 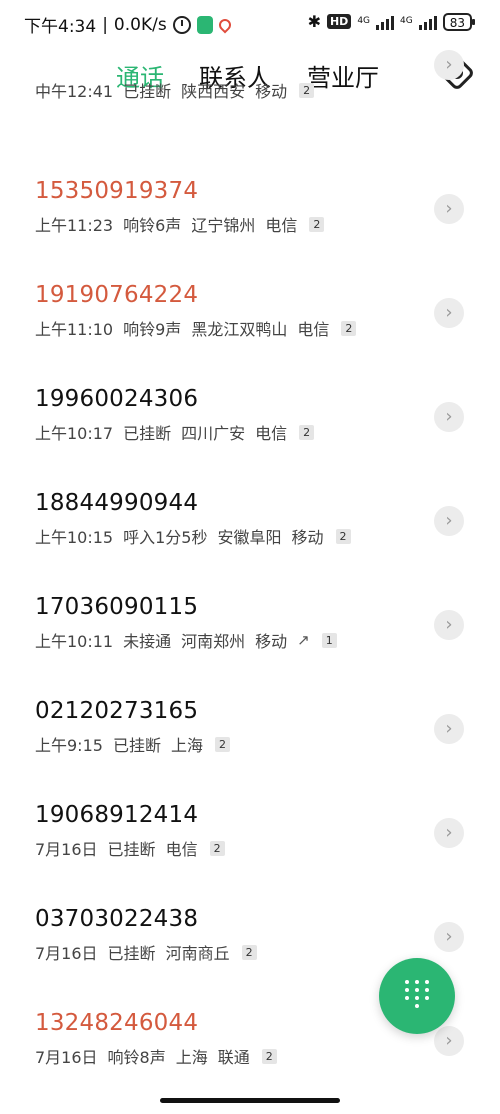 I want to click on dialpad-icon, so click(x=417, y=996).